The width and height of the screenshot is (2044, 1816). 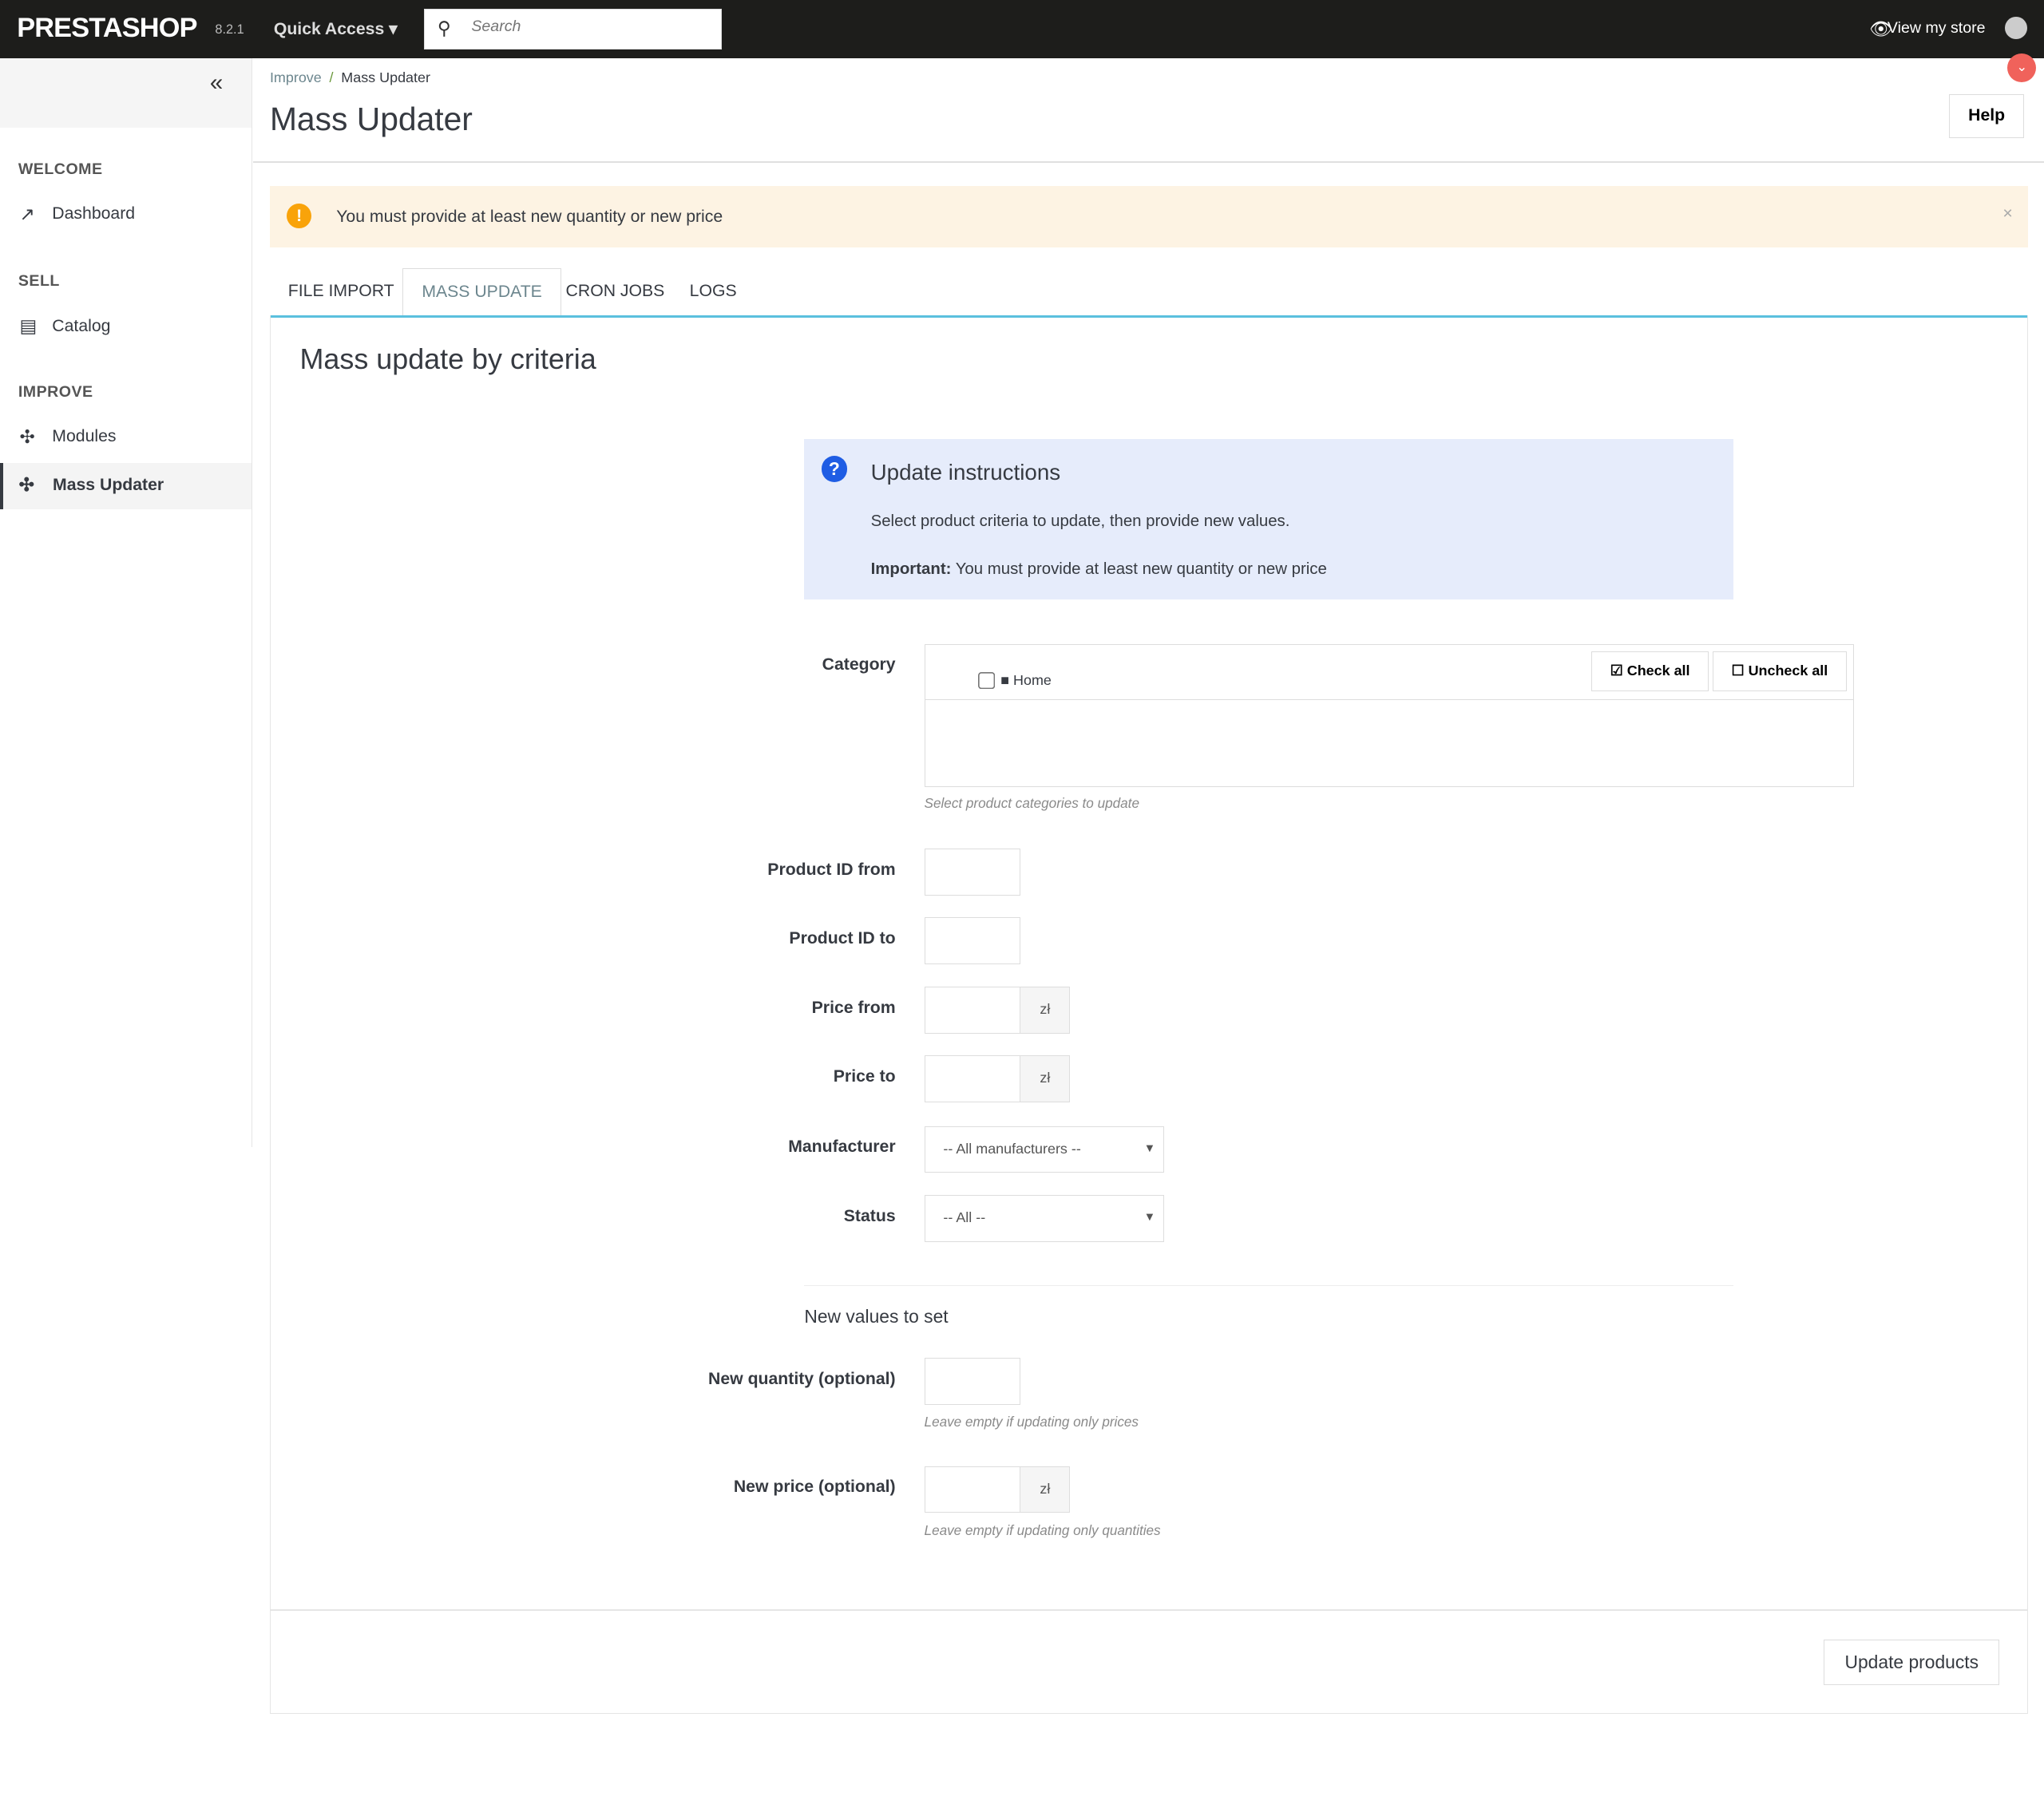 What do you see at coordinates (831, 869) in the screenshot?
I see `product-id-from-label: Product ID from` at bounding box center [831, 869].